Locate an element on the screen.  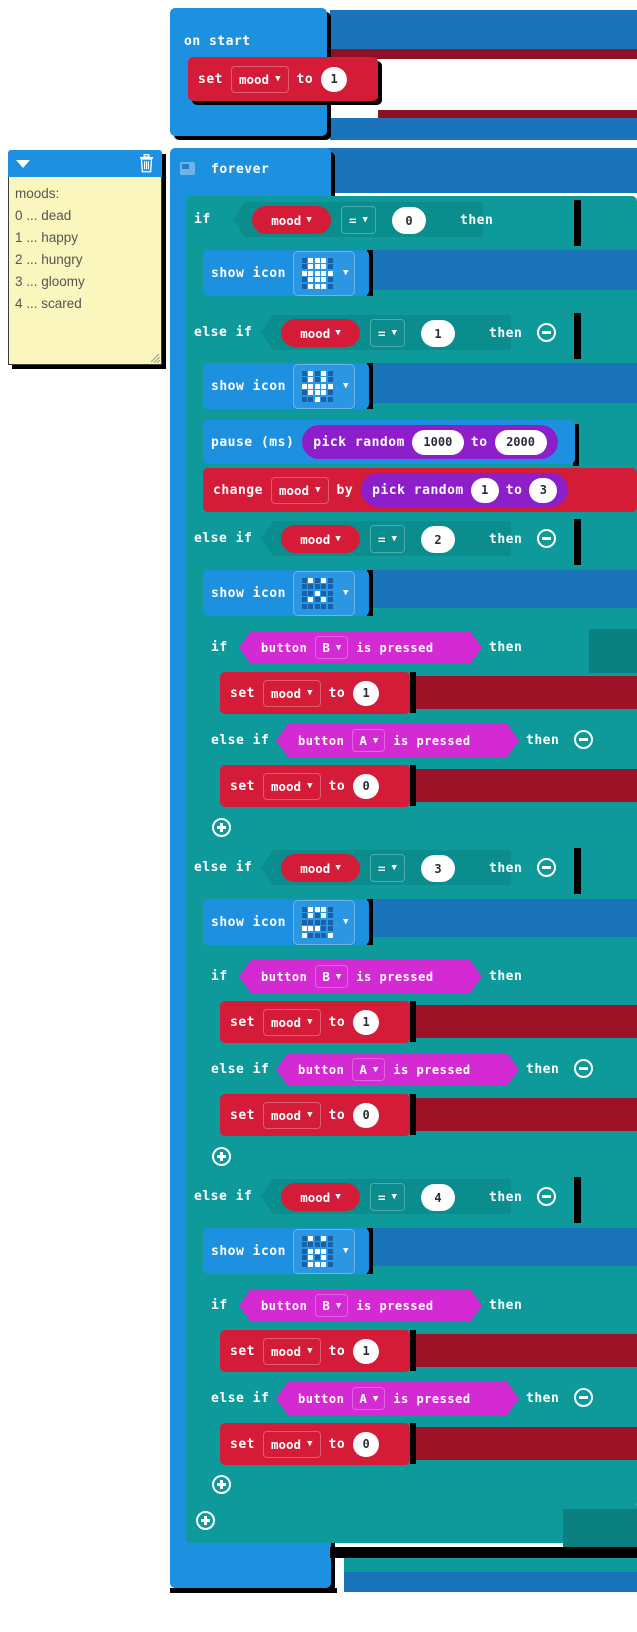
max-field: 3 is located at coordinates (543, 490).